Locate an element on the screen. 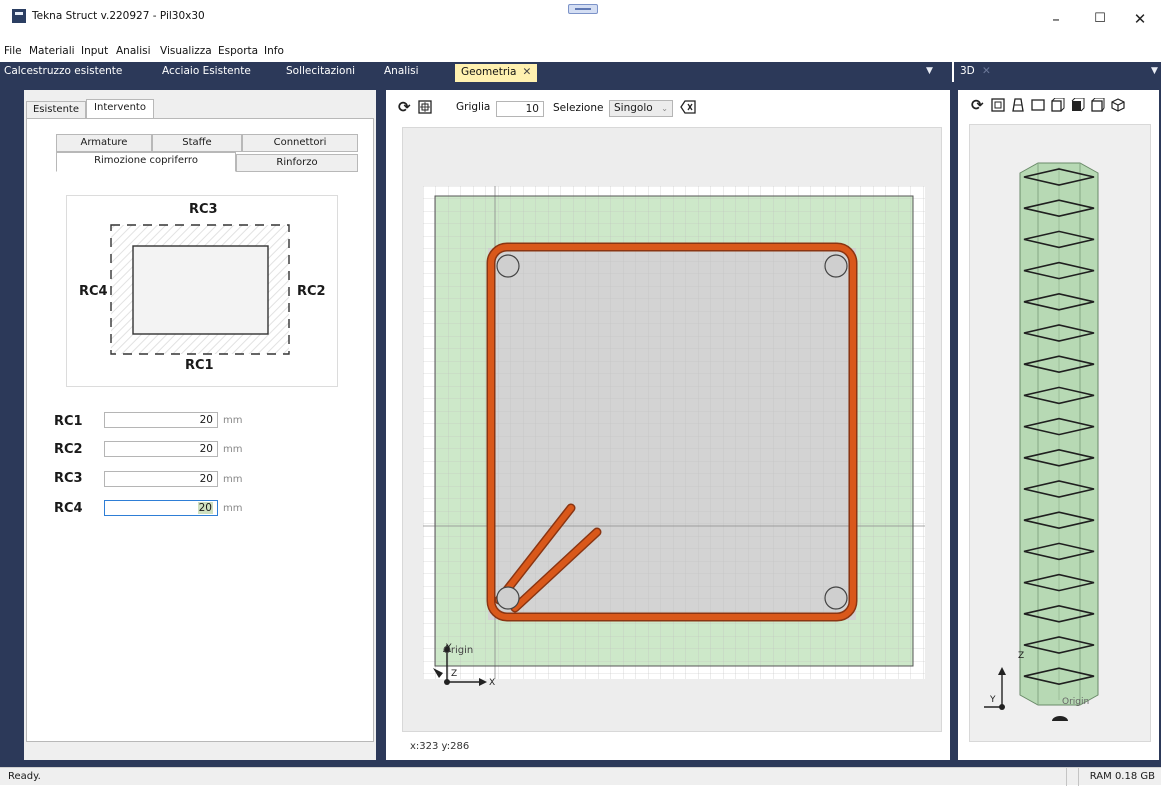 The width and height of the screenshot is (1161, 786). menu-esporta: Esporta is located at coordinates (238, 51).